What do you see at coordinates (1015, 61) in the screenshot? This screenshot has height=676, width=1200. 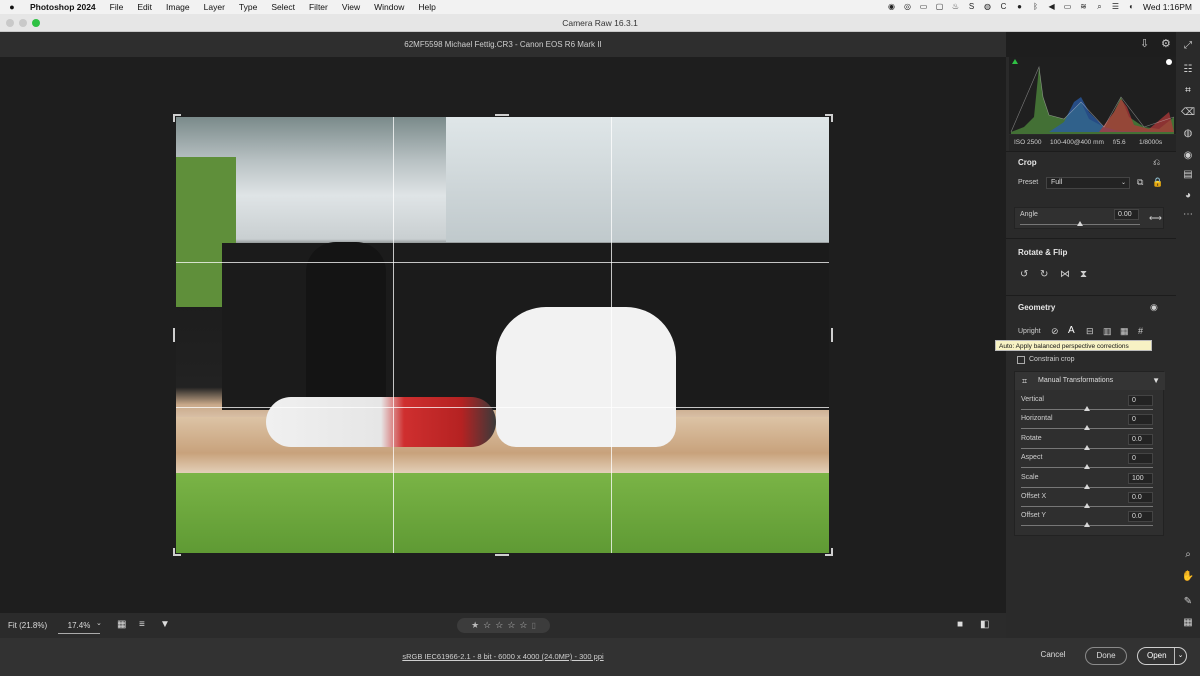 I see `shadow-clipping-icon` at bounding box center [1015, 61].